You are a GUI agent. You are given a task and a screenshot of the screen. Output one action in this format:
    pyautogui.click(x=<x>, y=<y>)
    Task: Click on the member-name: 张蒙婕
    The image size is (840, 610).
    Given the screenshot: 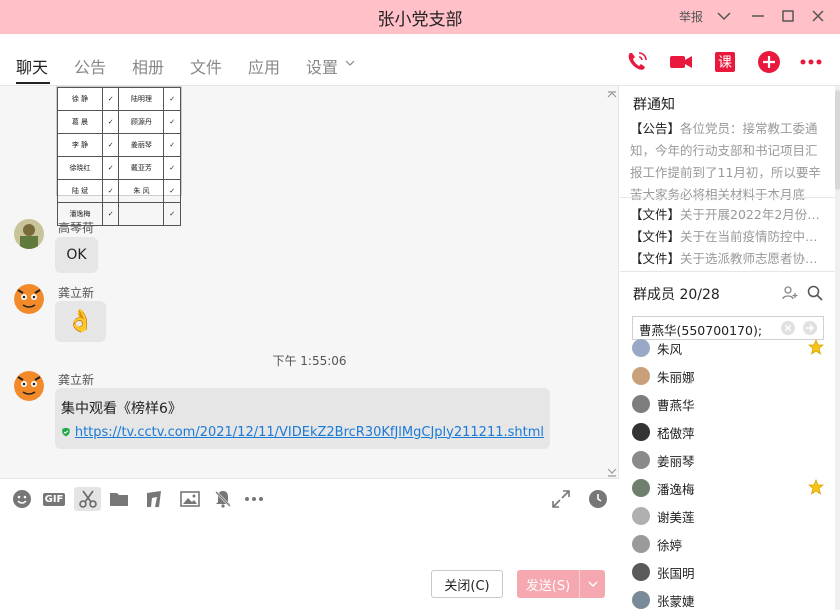 What is the action you would take?
    pyautogui.click(x=676, y=601)
    